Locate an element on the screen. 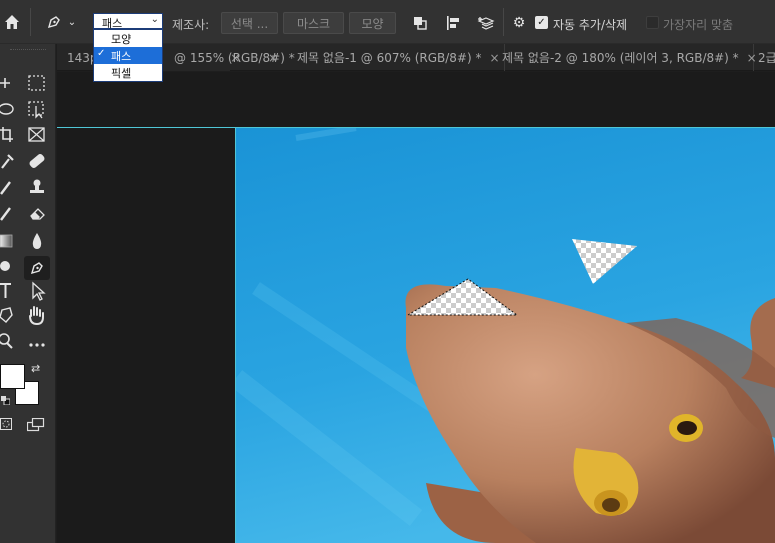  tools-panel: ⇄ is located at coordinates (28, 293).